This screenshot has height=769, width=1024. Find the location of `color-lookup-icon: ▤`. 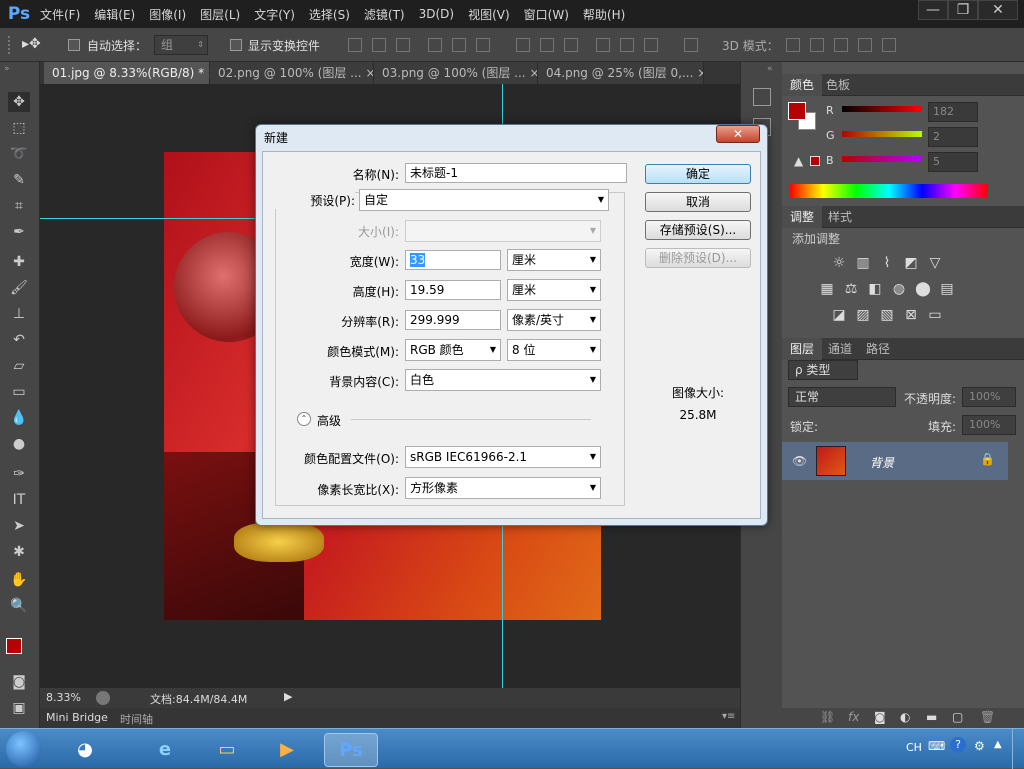

color-lookup-icon: ▤ is located at coordinates (947, 289).